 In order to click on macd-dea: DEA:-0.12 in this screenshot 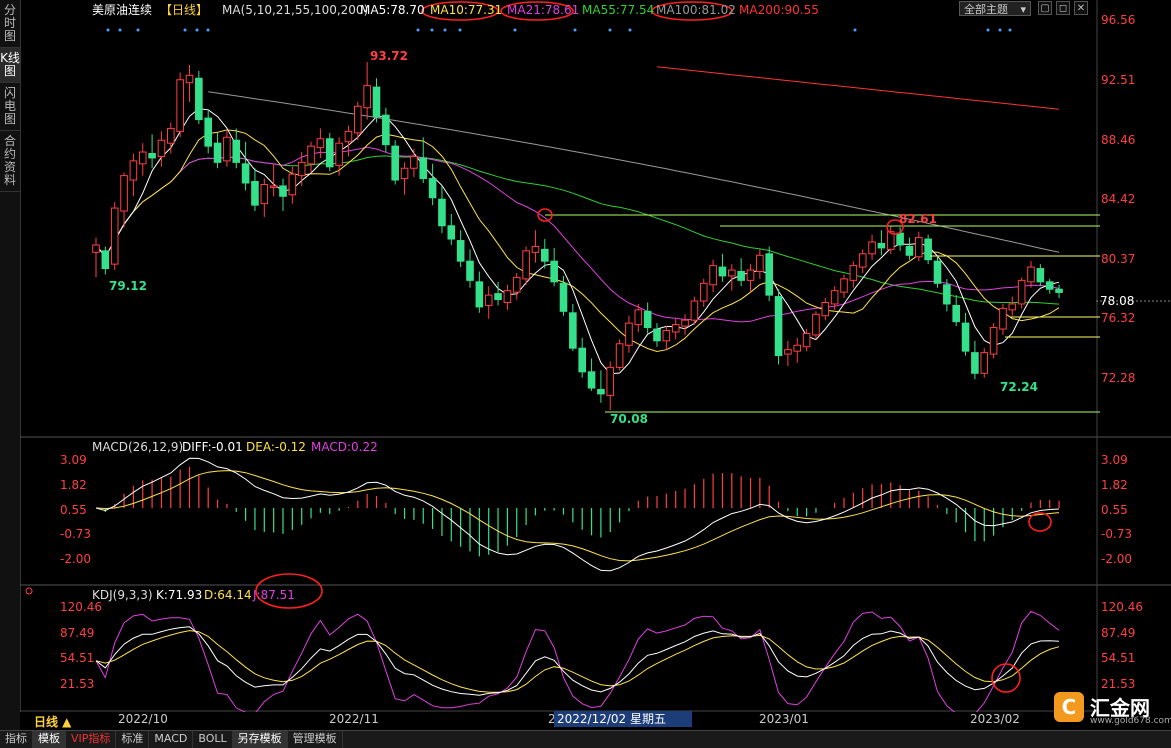, I will do `click(276, 447)`.